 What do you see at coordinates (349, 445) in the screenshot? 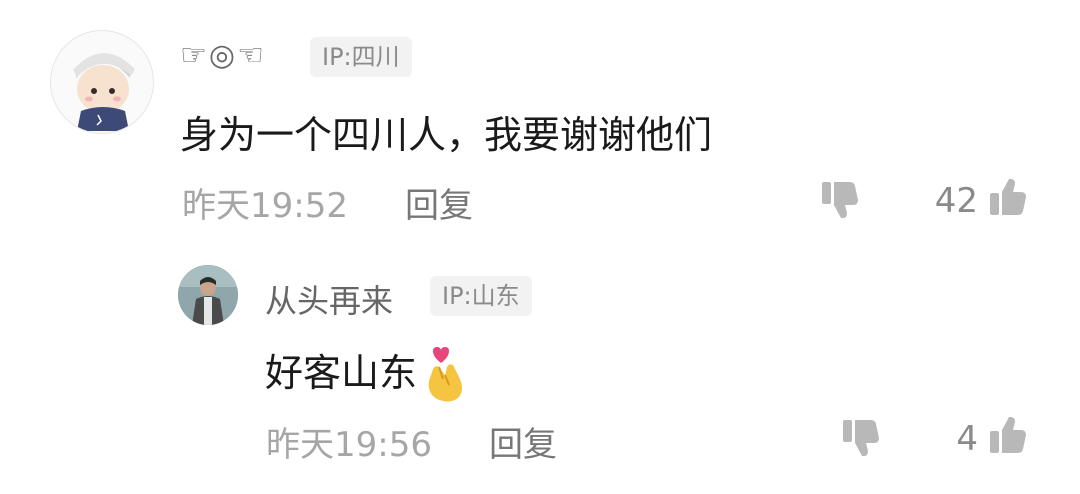
I see `reply-time: 昨天19:56` at bounding box center [349, 445].